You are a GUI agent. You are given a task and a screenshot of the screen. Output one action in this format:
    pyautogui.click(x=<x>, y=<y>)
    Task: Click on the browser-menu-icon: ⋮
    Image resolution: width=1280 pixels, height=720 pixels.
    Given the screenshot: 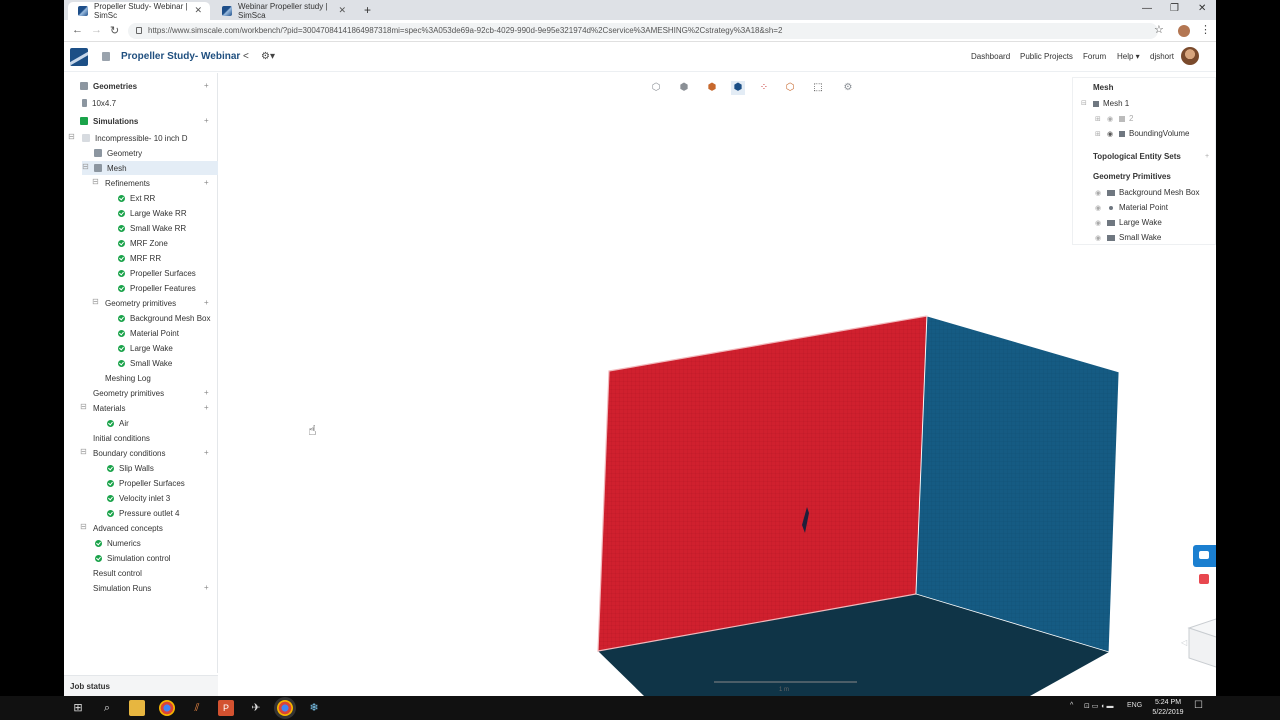 What is the action you would take?
    pyautogui.click(x=1205, y=29)
    